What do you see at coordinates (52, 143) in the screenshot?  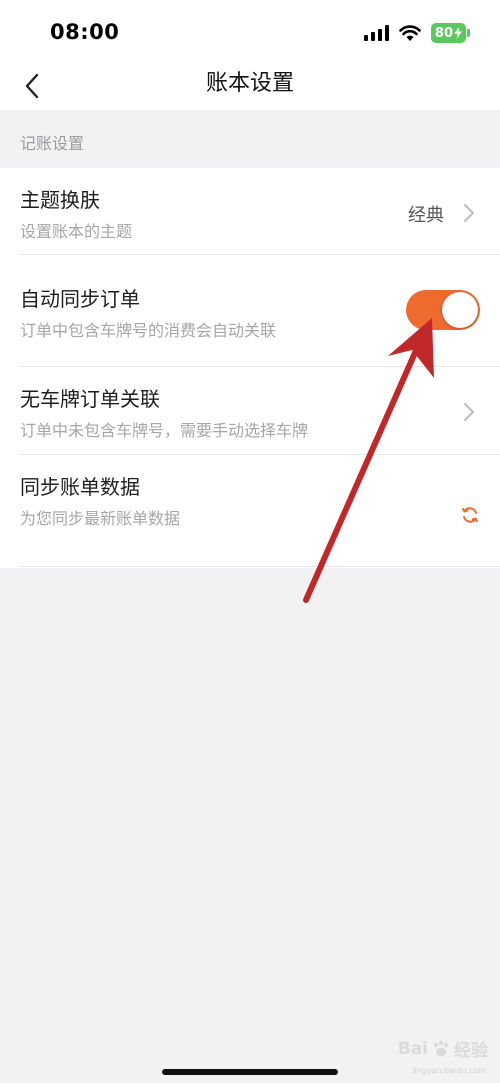 I see `section-header-label: 记账设置` at bounding box center [52, 143].